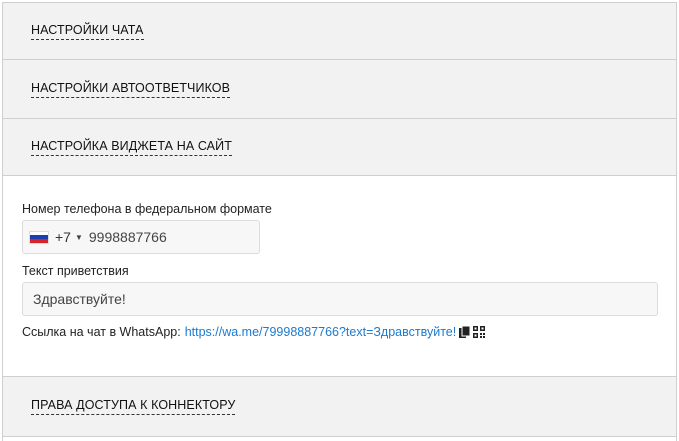  What do you see at coordinates (465, 332) in the screenshot?
I see `copy-icon` at bounding box center [465, 332].